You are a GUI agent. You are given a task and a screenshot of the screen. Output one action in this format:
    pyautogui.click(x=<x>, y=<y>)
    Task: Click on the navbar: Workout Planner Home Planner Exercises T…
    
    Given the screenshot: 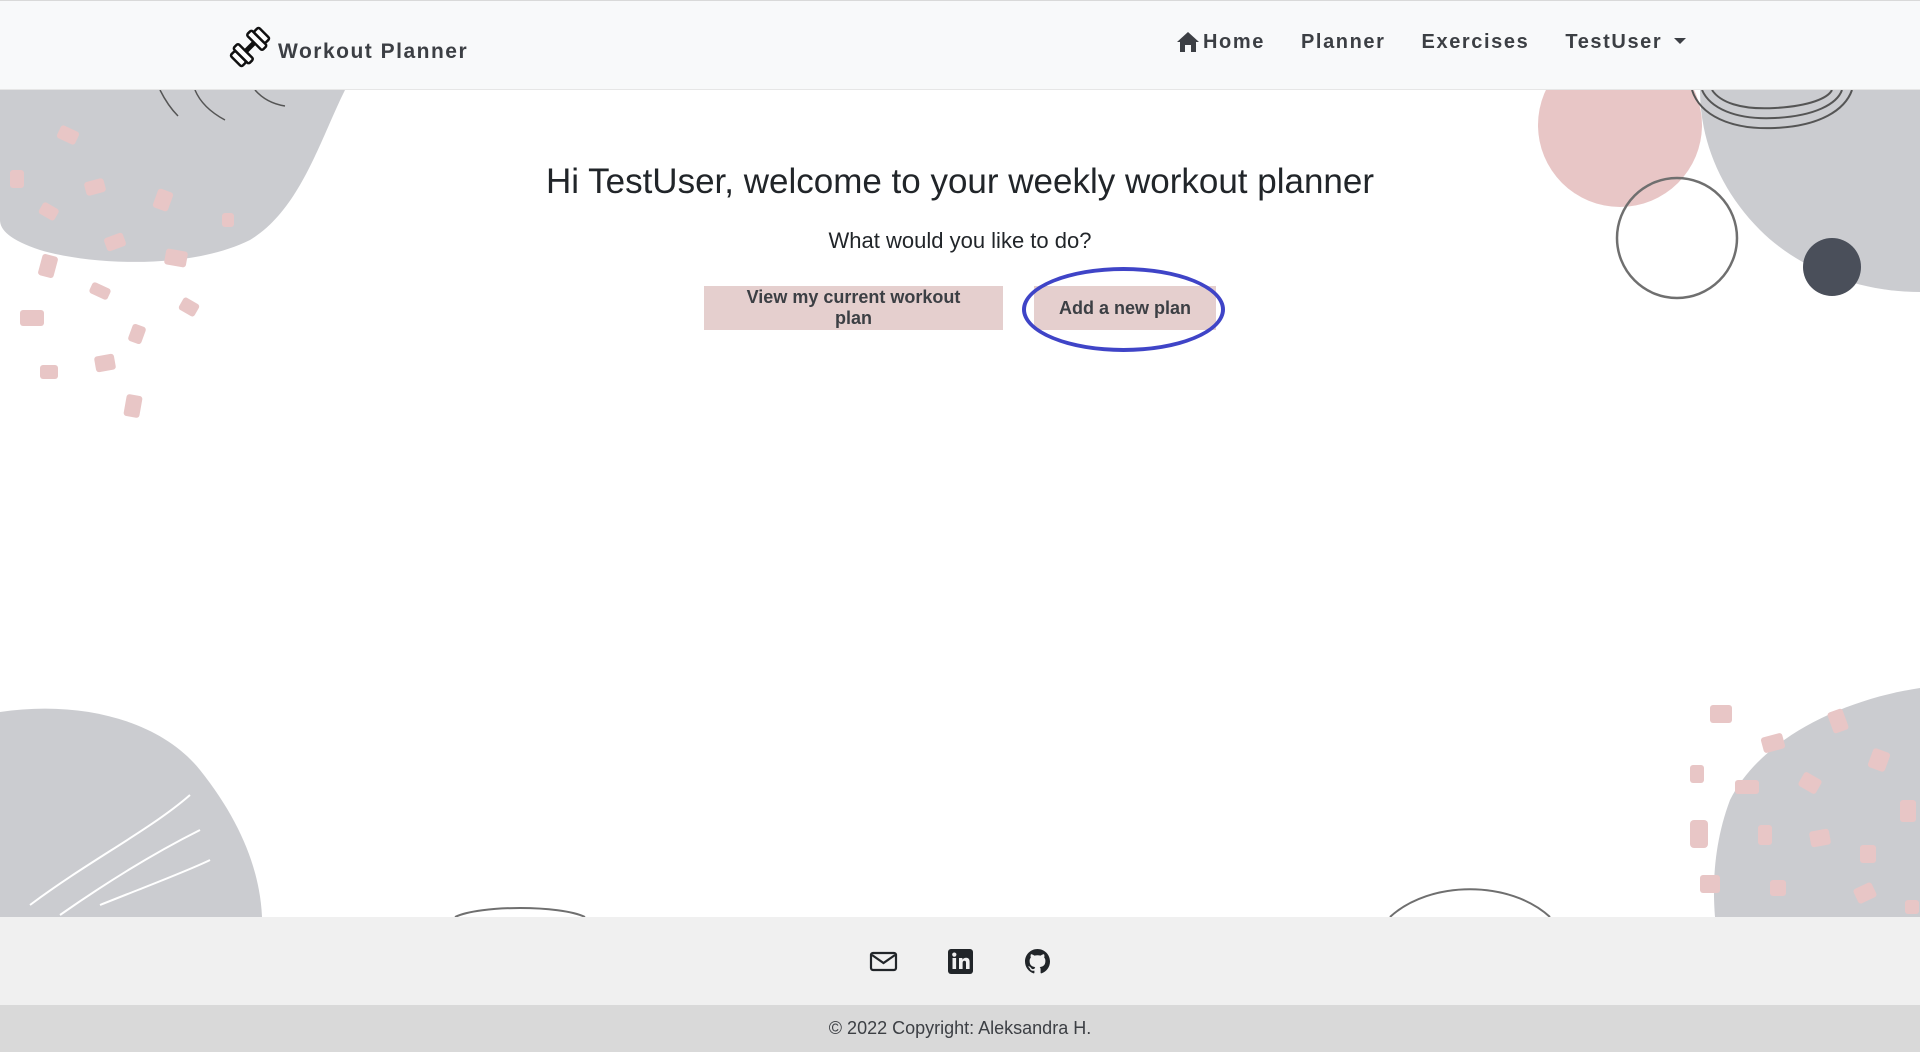 What is the action you would take?
    pyautogui.click(x=960, y=45)
    